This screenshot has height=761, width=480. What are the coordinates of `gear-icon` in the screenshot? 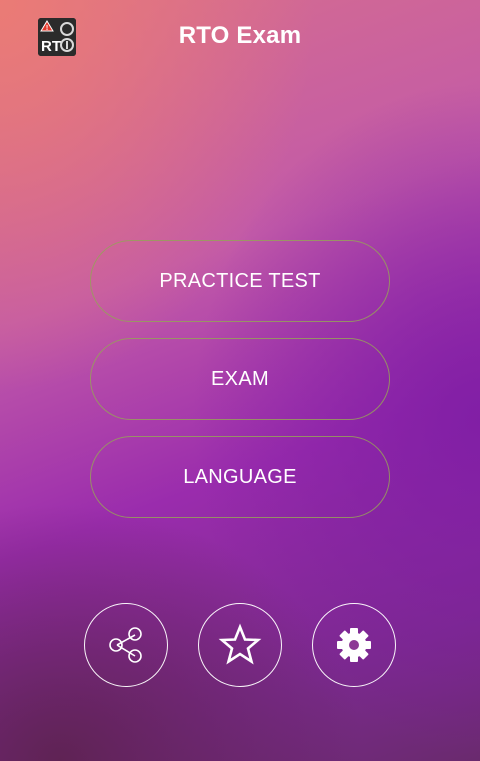 It's located at (354, 645).